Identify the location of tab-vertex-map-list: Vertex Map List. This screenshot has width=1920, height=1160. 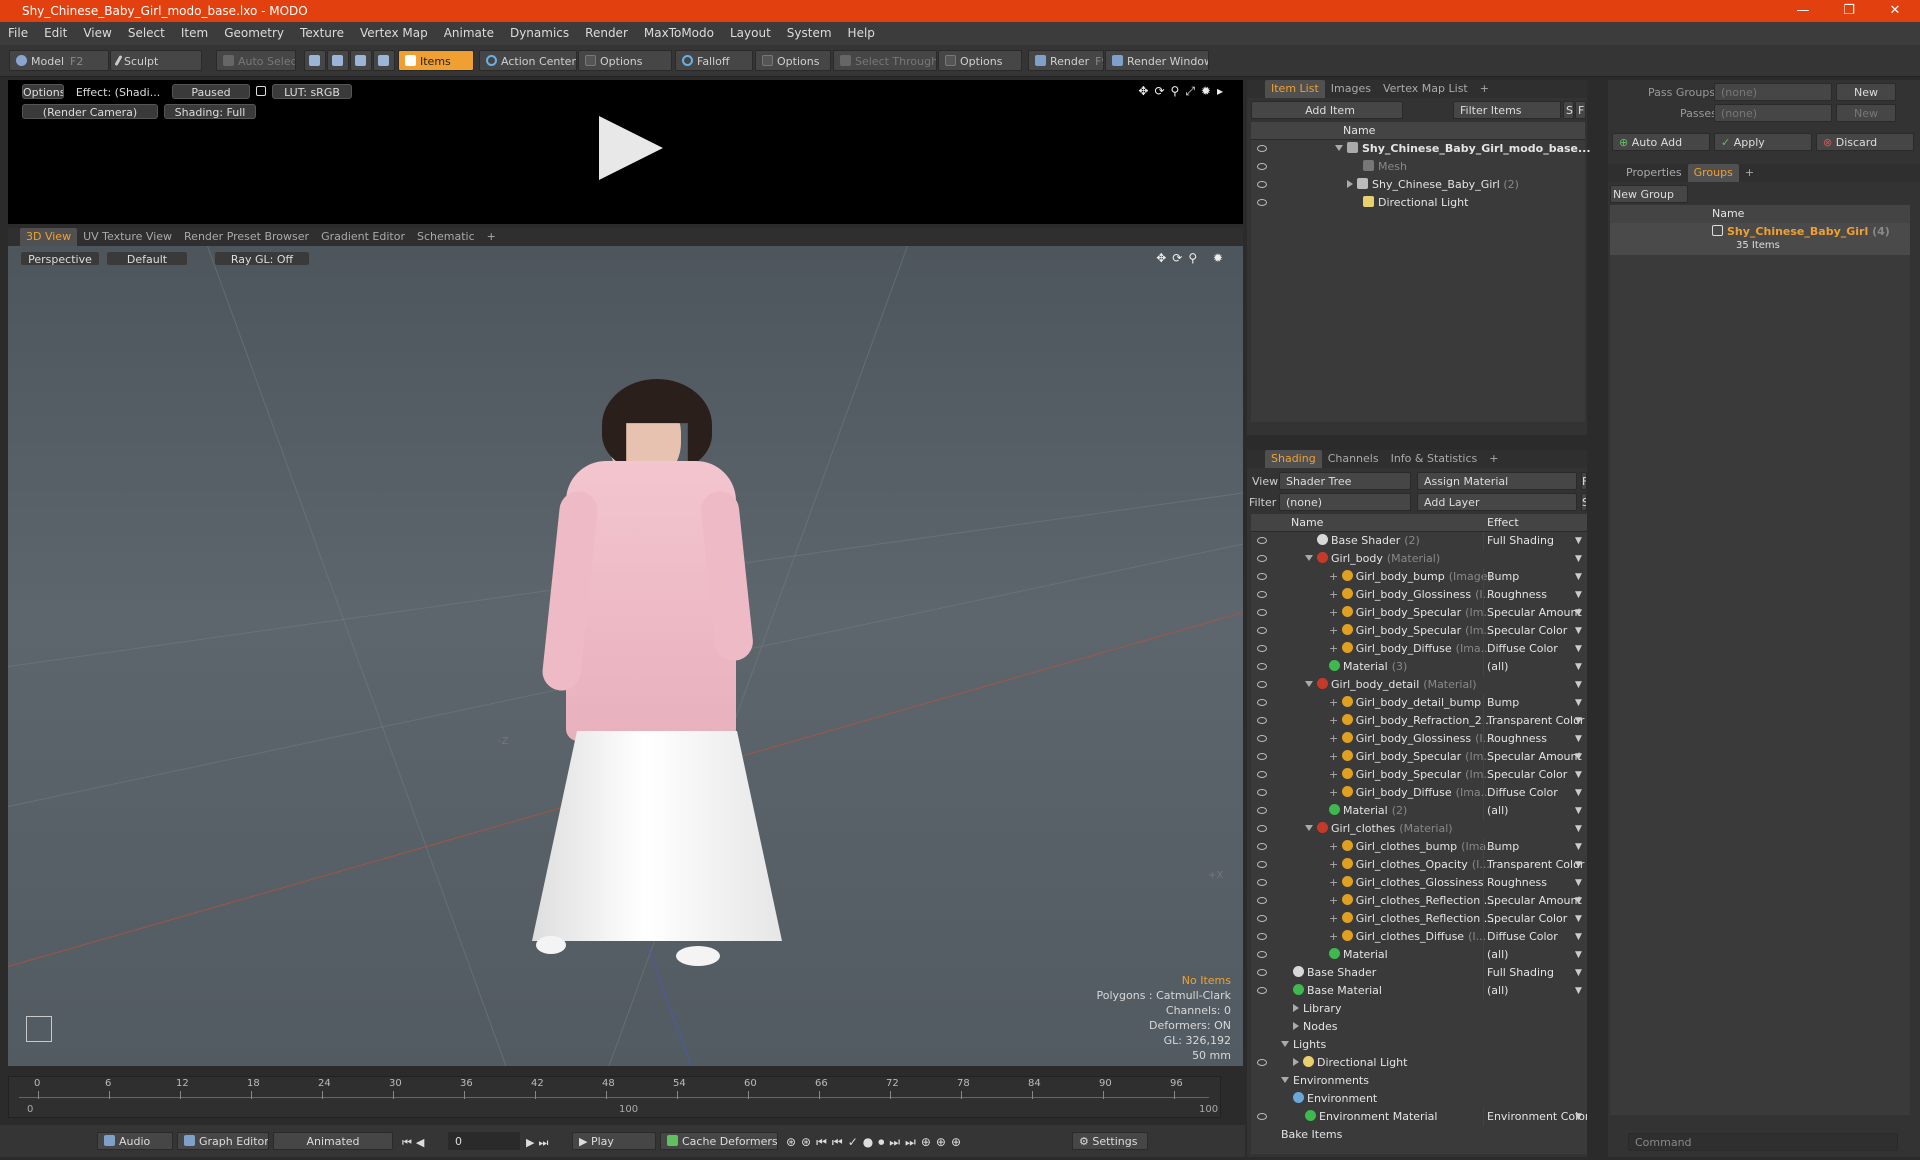
(1425, 89).